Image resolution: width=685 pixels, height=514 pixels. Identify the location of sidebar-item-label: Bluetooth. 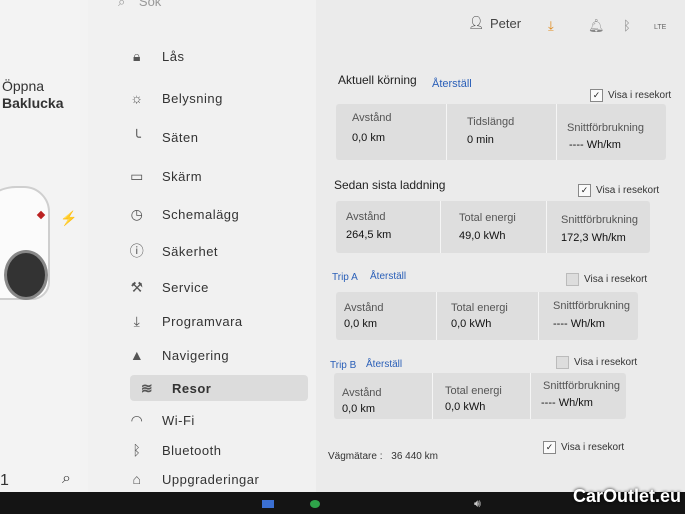
(192, 450).